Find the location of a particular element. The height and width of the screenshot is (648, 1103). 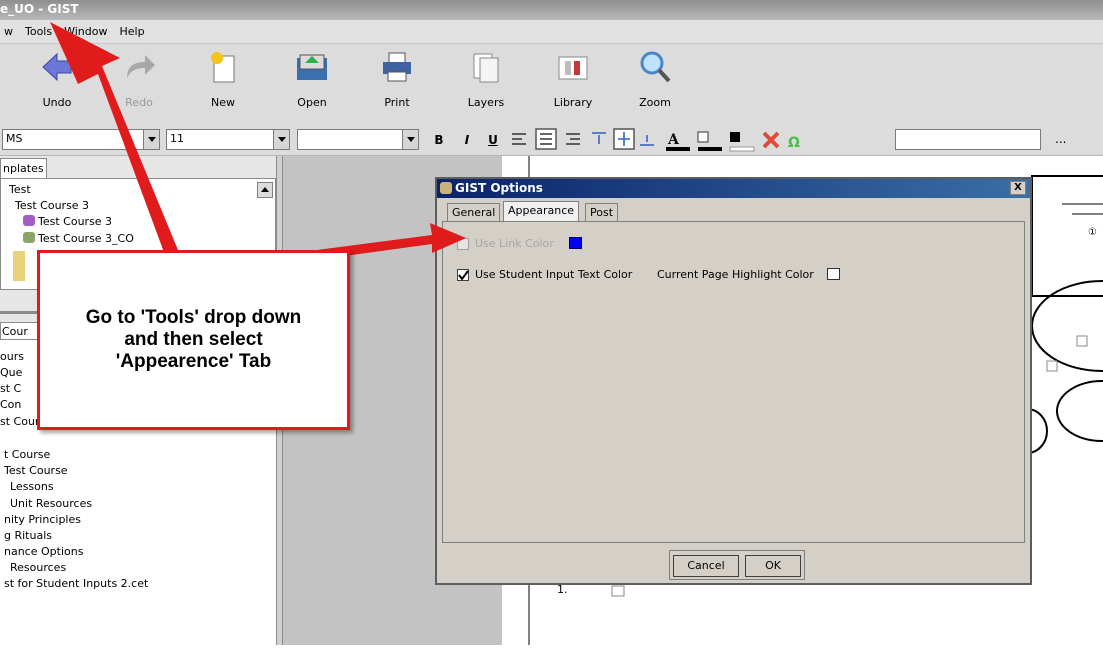

tree-item: Lessons is located at coordinates (32, 486).